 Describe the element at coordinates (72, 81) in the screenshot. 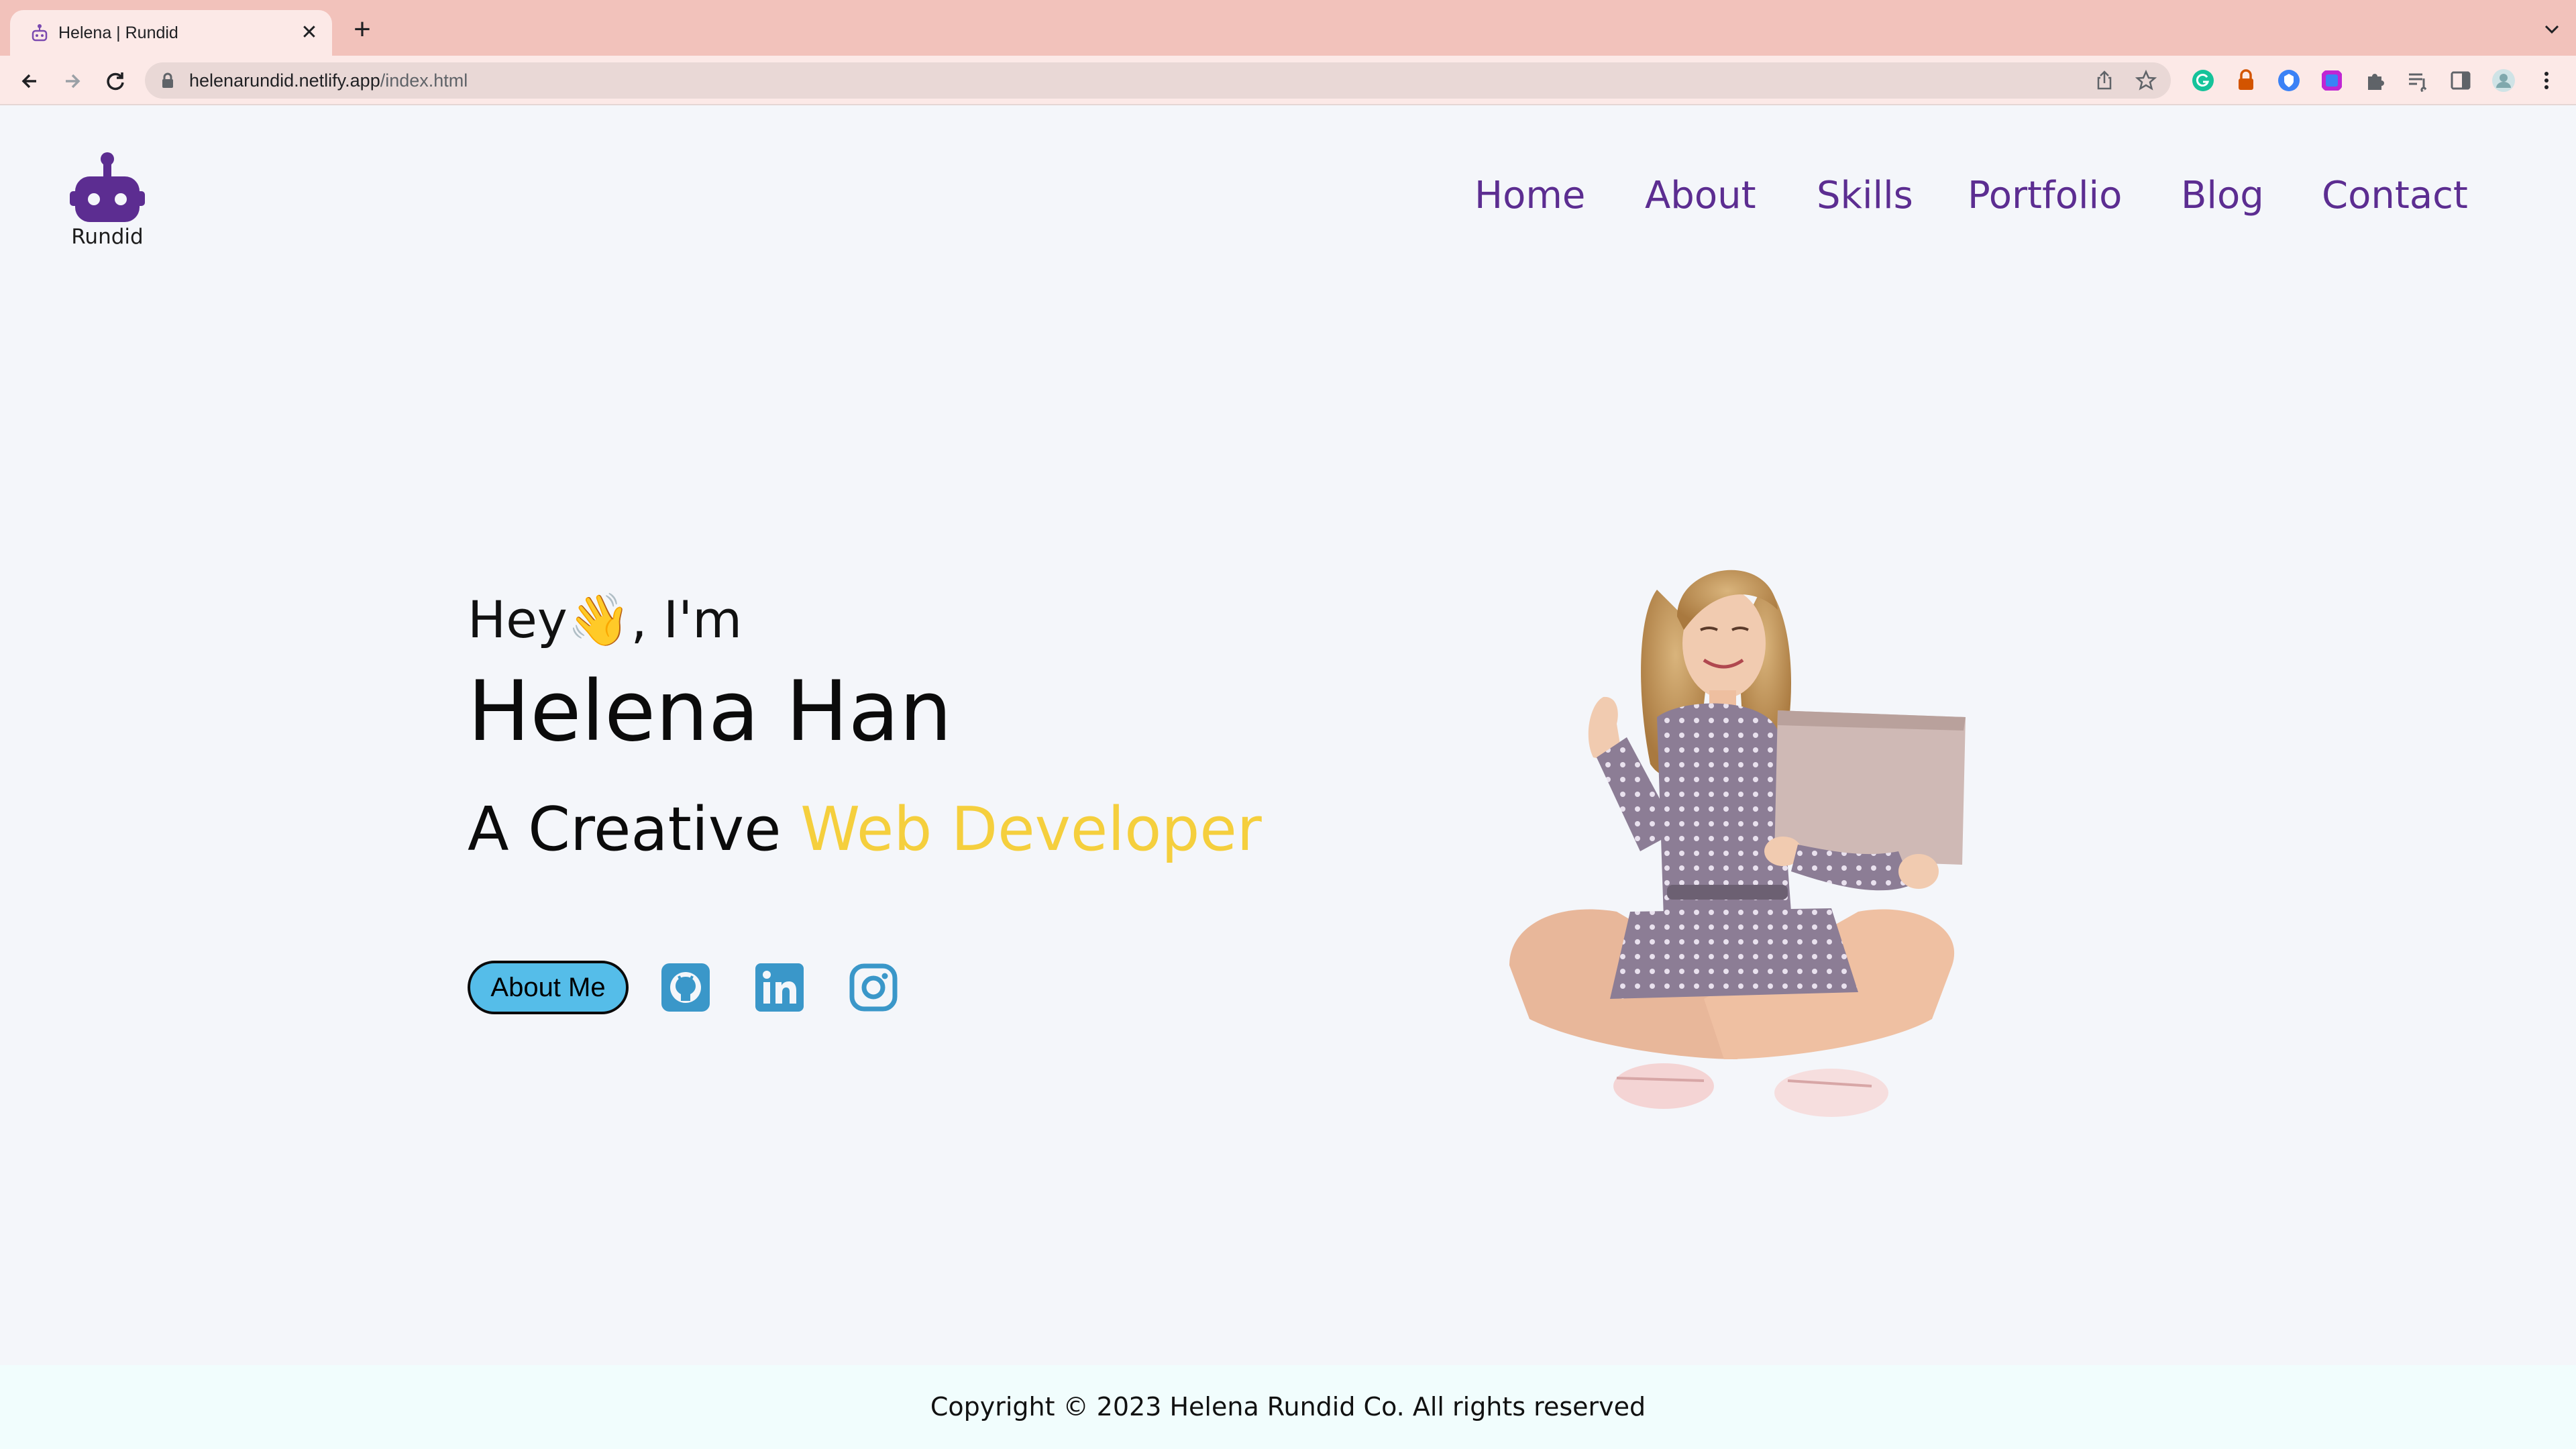

I see `forward-arrow-icon` at that location.